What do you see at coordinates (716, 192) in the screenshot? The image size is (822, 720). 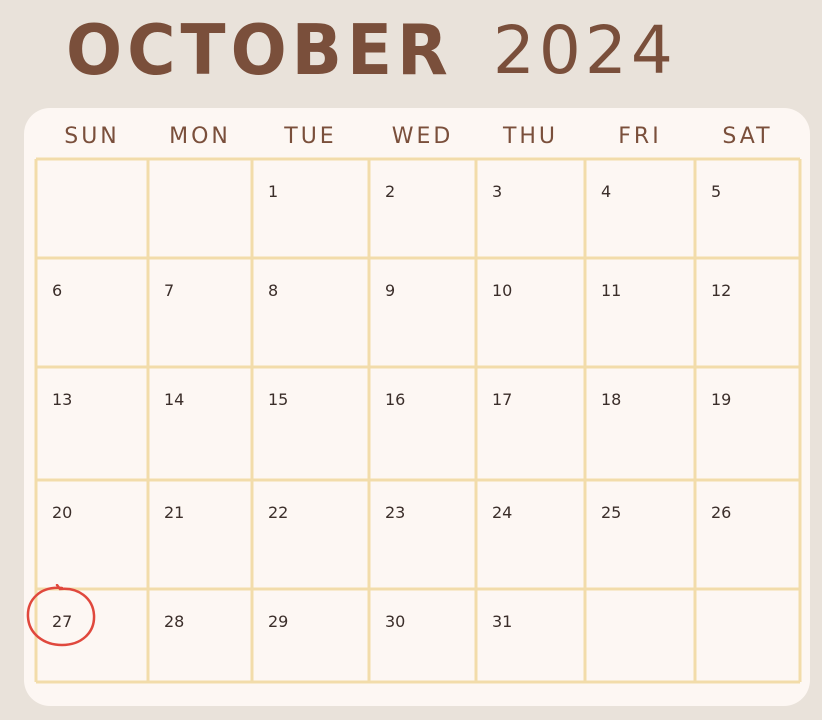 I see `day-5: 5` at bounding box center [716, 192].